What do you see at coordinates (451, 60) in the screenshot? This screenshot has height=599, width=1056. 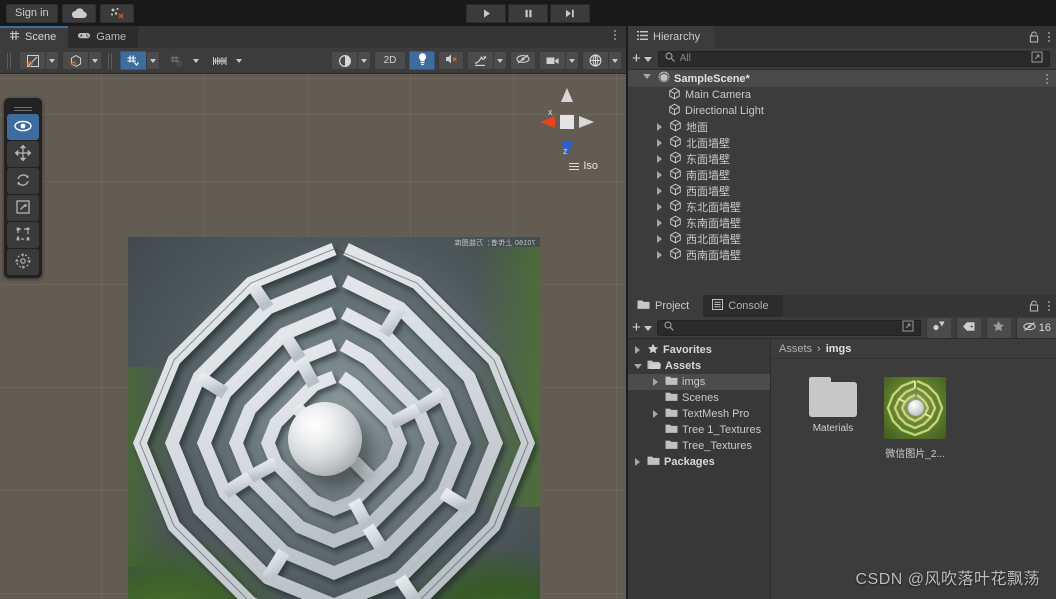 I see `audio-toggle` at bounding box center [451, 60].